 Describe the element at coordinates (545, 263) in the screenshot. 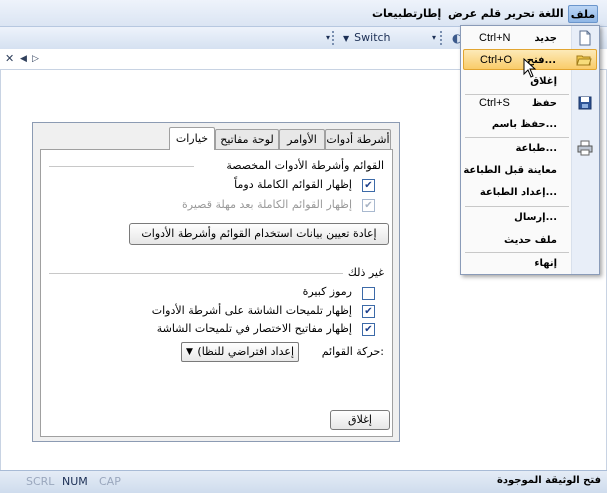

I see `menu-item-label: إنهاء` at that location.